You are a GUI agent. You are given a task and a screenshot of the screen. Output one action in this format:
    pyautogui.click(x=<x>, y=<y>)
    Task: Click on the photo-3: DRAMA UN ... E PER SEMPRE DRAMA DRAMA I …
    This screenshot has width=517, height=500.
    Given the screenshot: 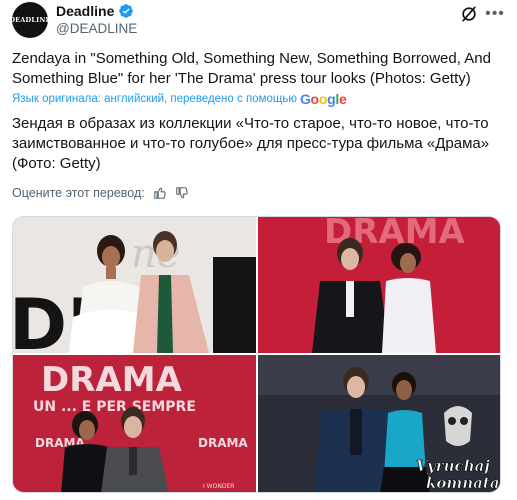 What is the action you would take?
    pyautogui.click(x=134, y=423)
    